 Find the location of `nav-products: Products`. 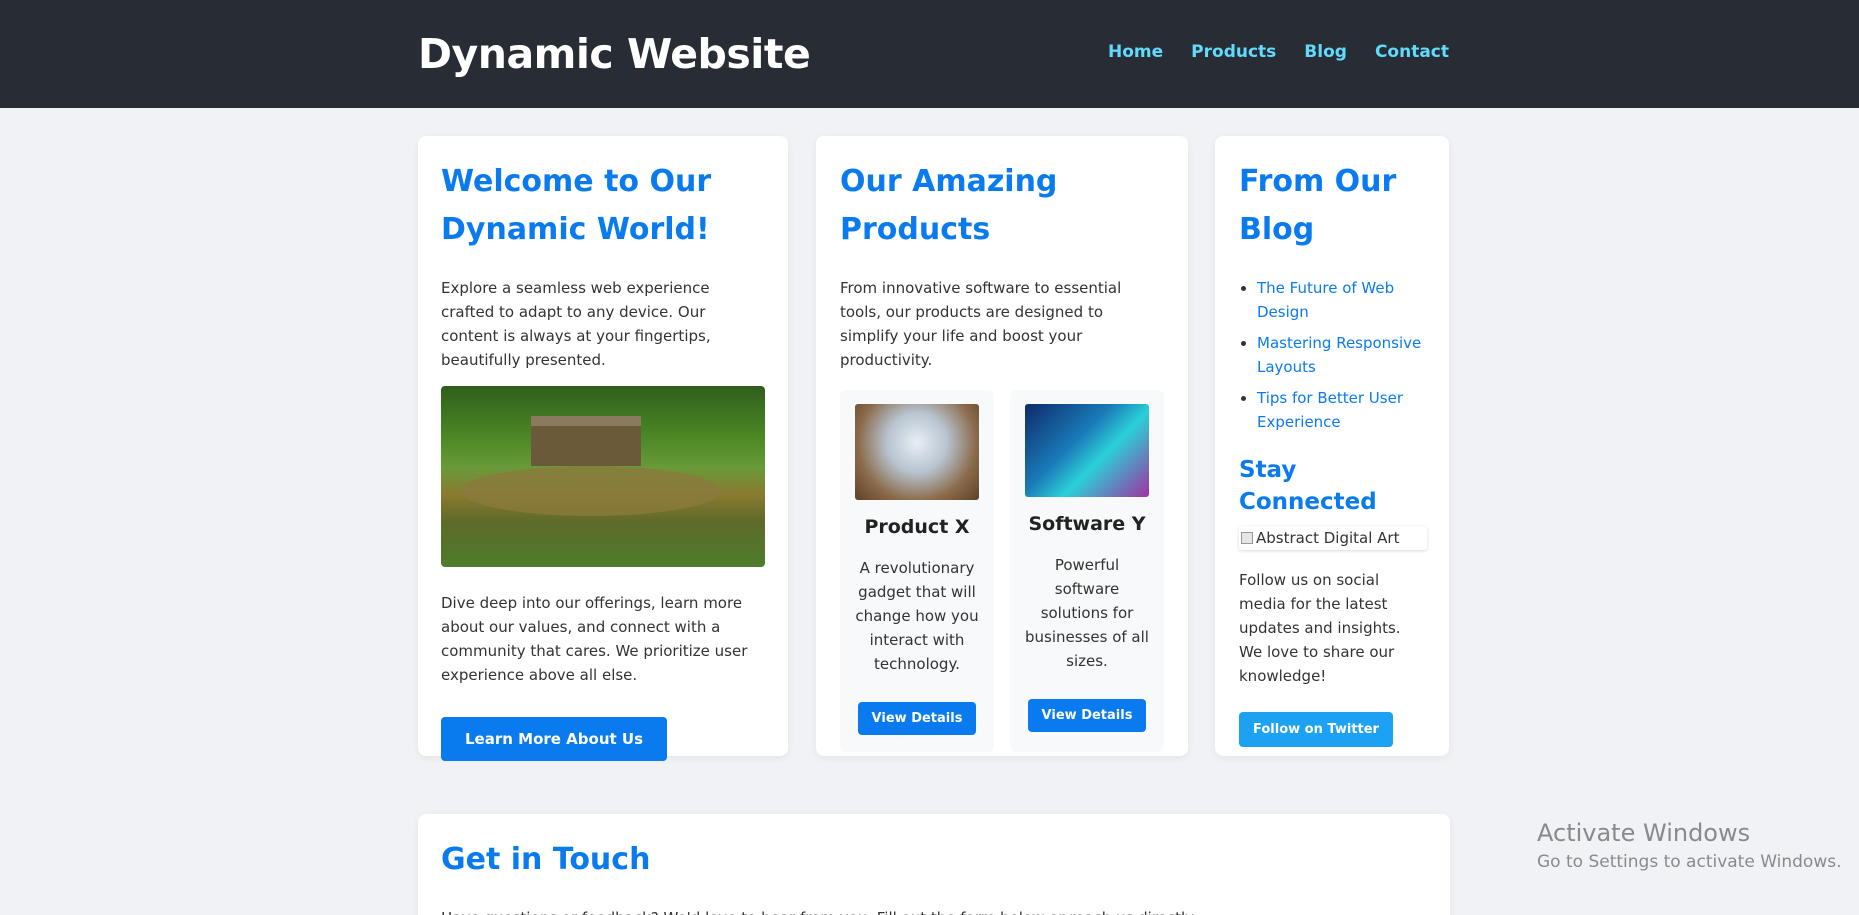

nav-products: Products is located at coordinates (1233, 52).